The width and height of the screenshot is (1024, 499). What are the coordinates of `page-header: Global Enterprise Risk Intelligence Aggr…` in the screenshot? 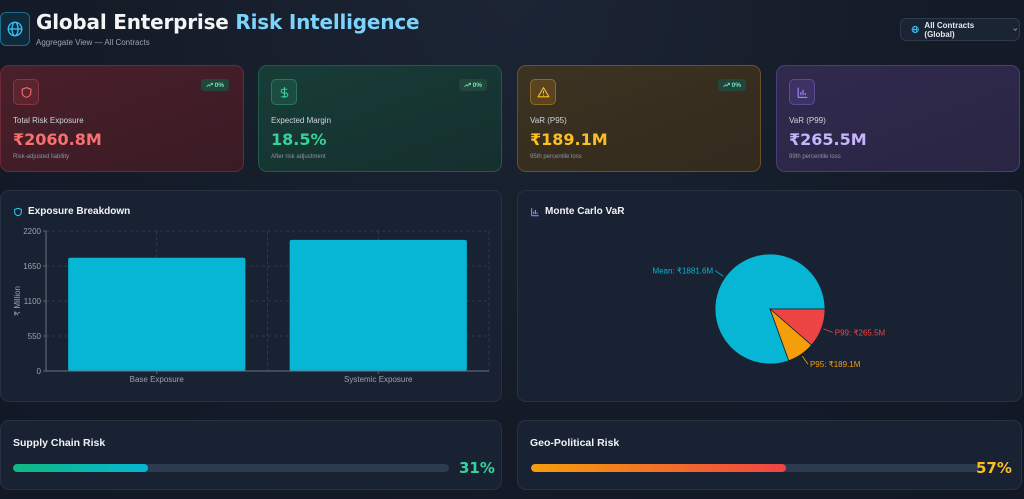 It's located at (512, 29).